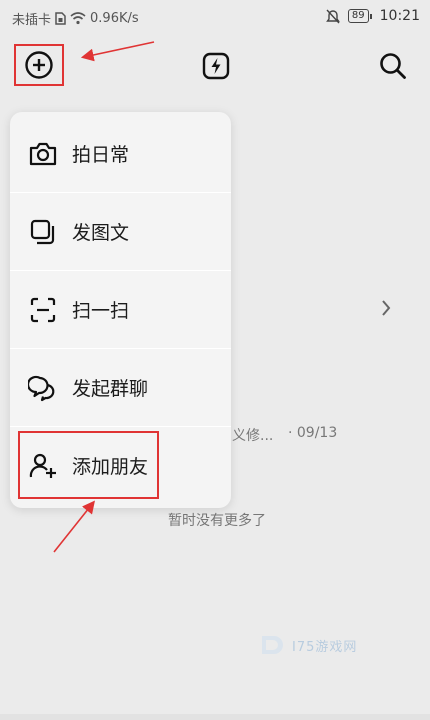 The height and width of the screenshot is (720, 430). Describe the element at coordinates (117, 51) in the screenshot. I see `arrow-to-add-button` at that location.